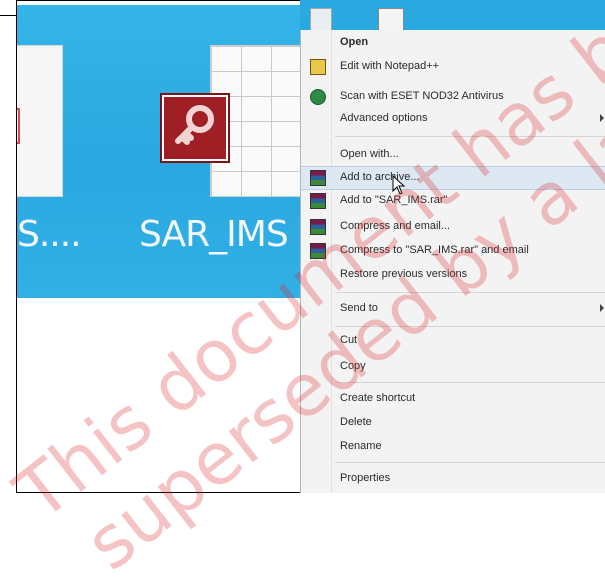  What do you see at coordinates (453, 423) in the screenshot?
I see `menu-item-delete: Delete` at bounding box center [453, 423].